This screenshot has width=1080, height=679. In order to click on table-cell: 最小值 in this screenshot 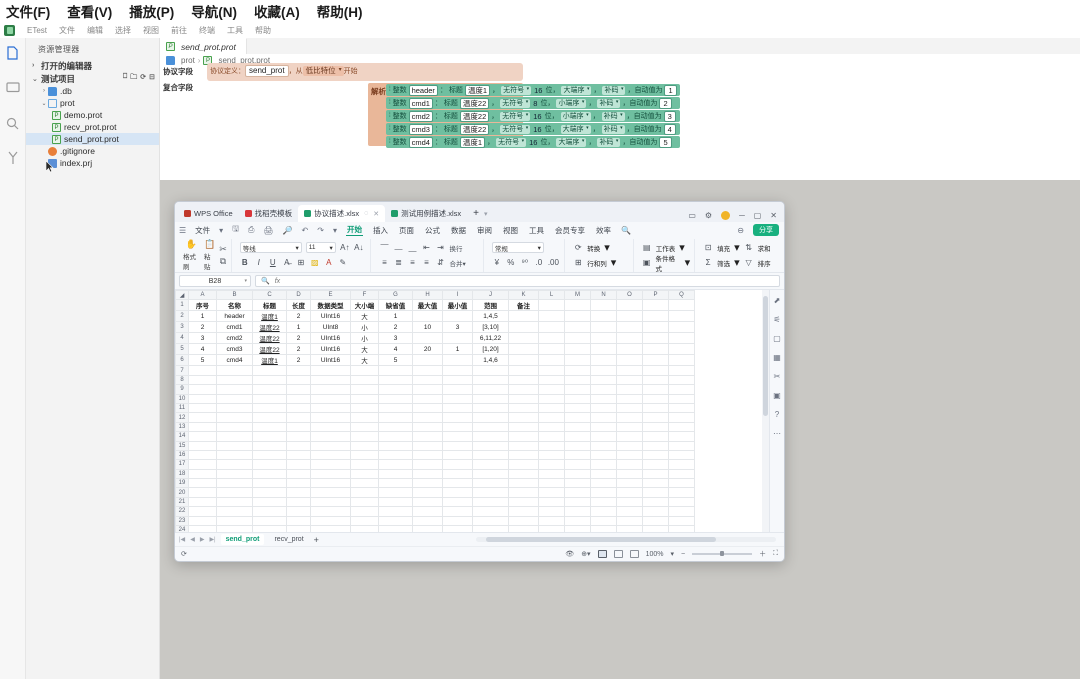, I will do `click(457, 305)`.